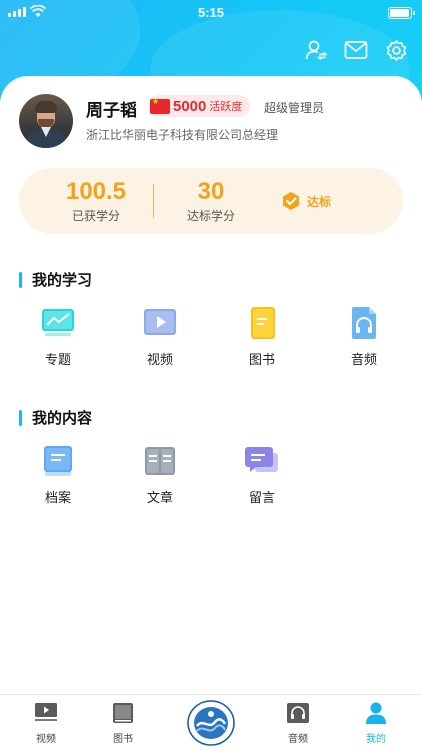  Describe the element at coordinates (211, 191) in the screenshot. I see `target-credits-value: 30` at that location.